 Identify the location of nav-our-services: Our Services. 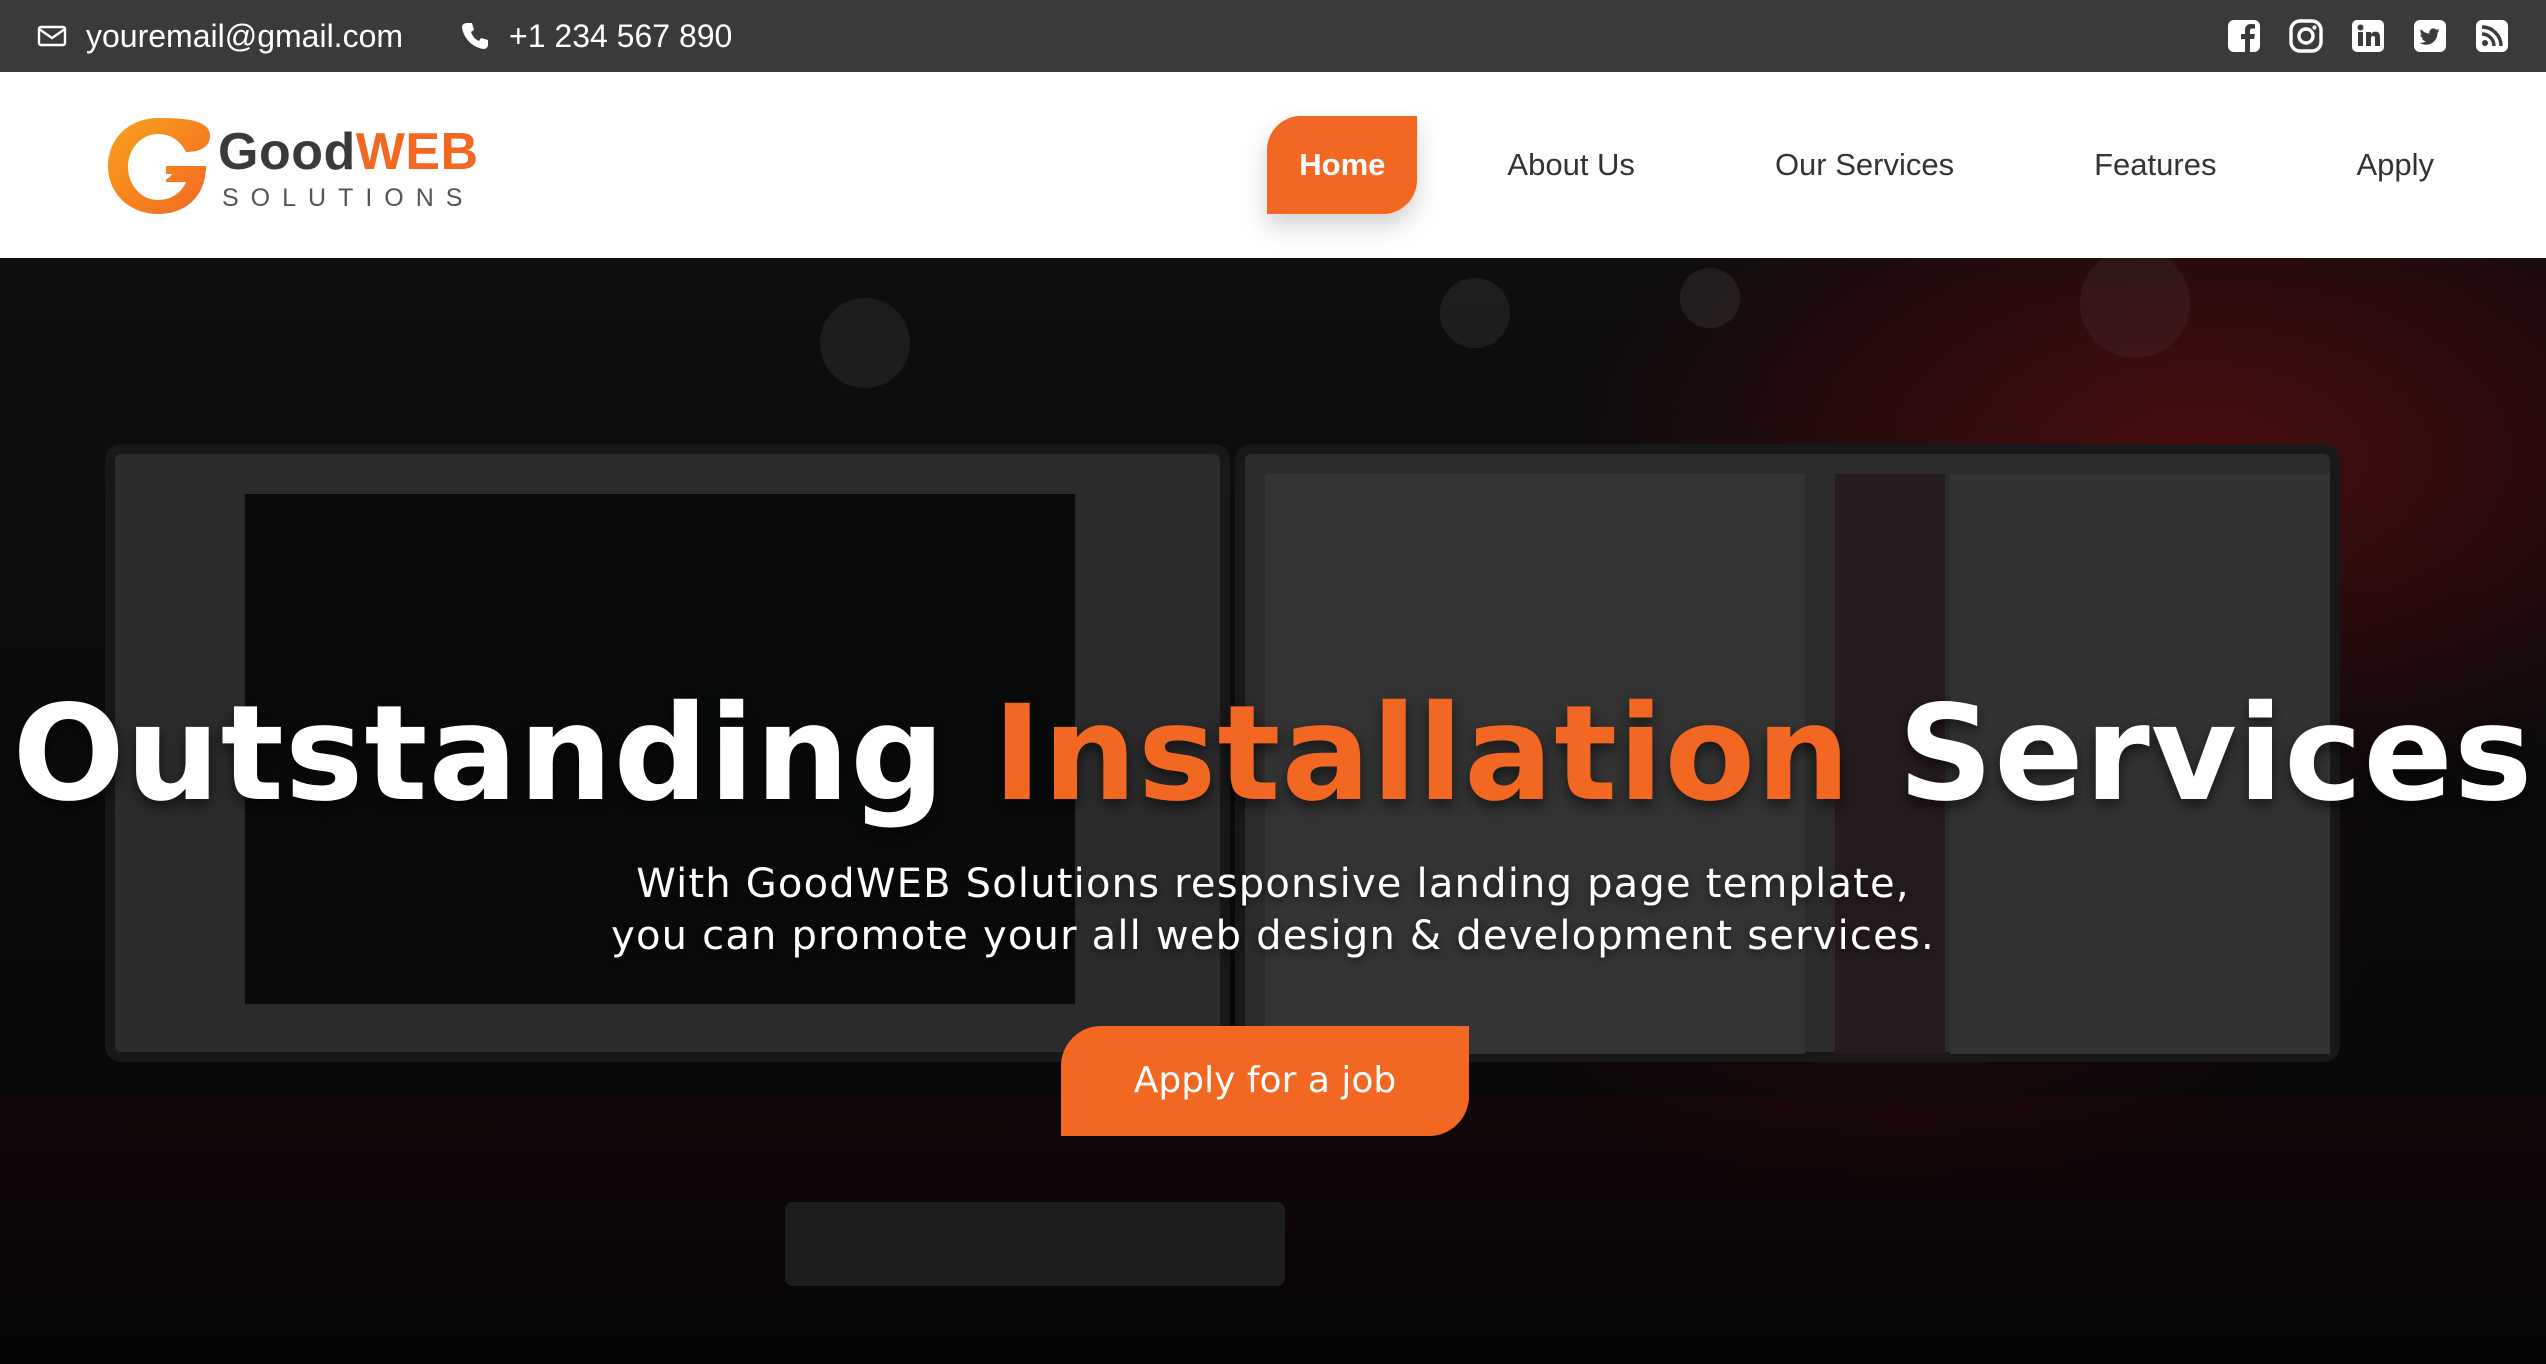
(1864, 165).